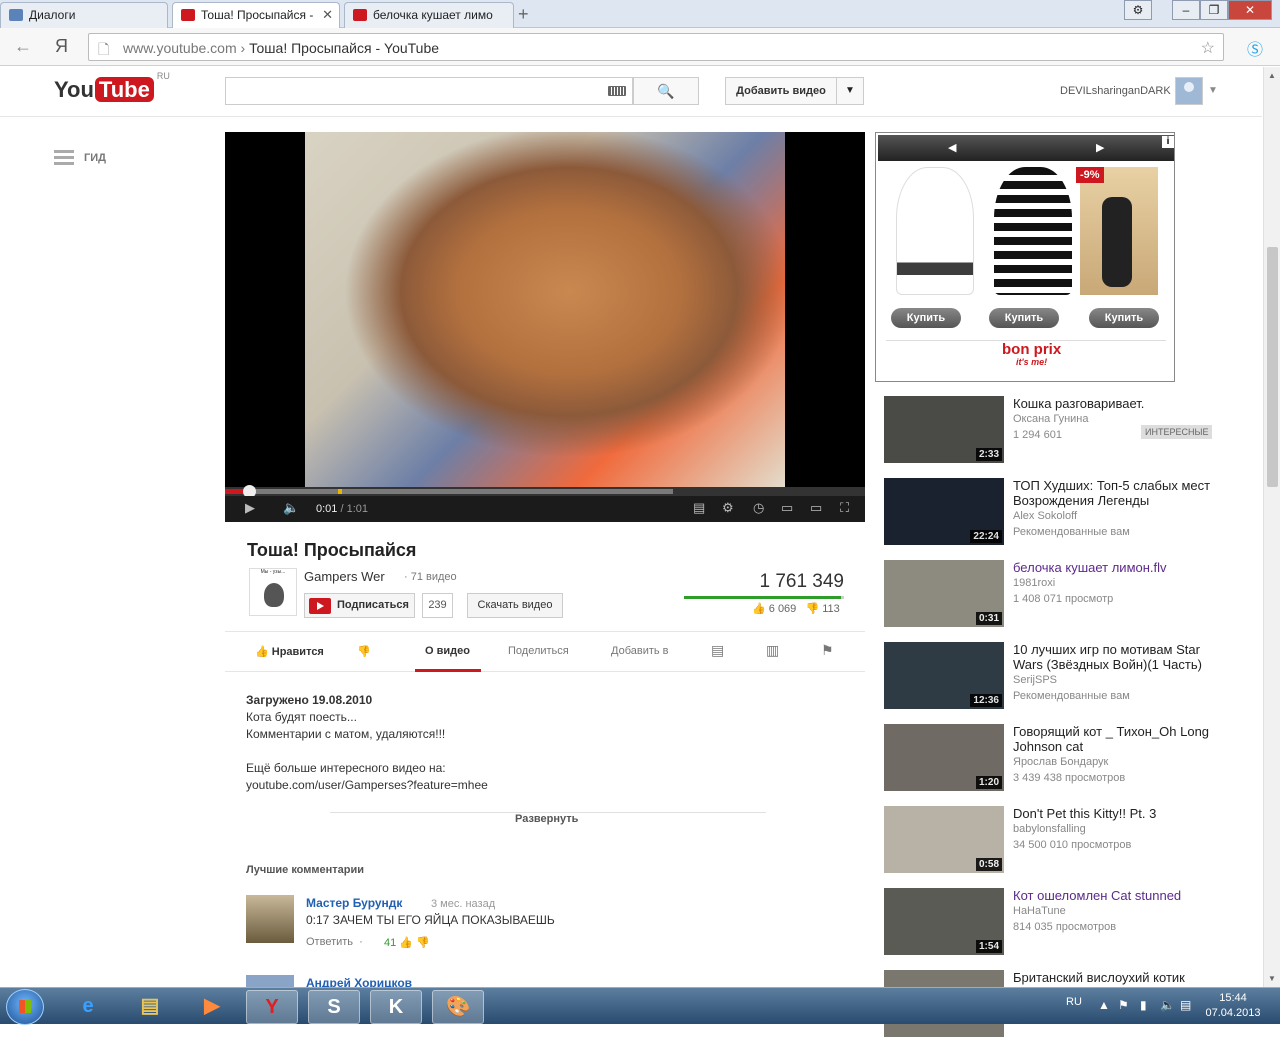 The width and height of the screenshot is (1280, 1040). I want to click on youtube-logo: You TubeRU, so click(112, 87).